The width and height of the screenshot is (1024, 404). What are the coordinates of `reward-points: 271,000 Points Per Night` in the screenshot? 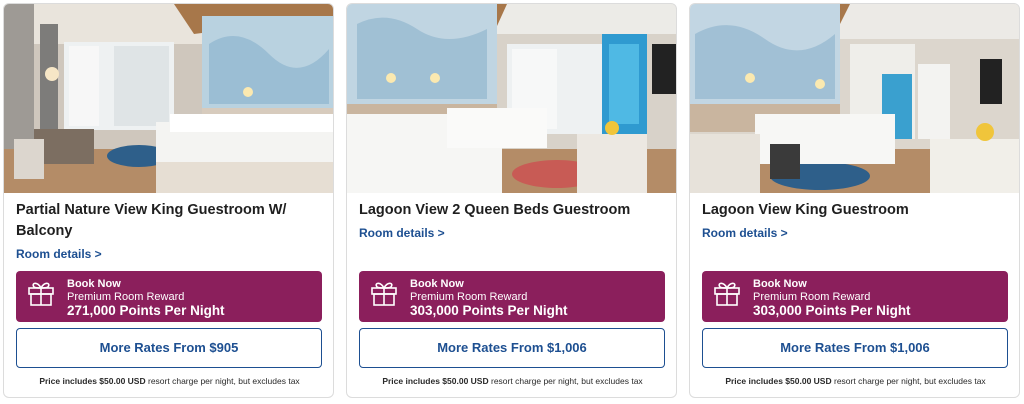 It's located at (146, 310).